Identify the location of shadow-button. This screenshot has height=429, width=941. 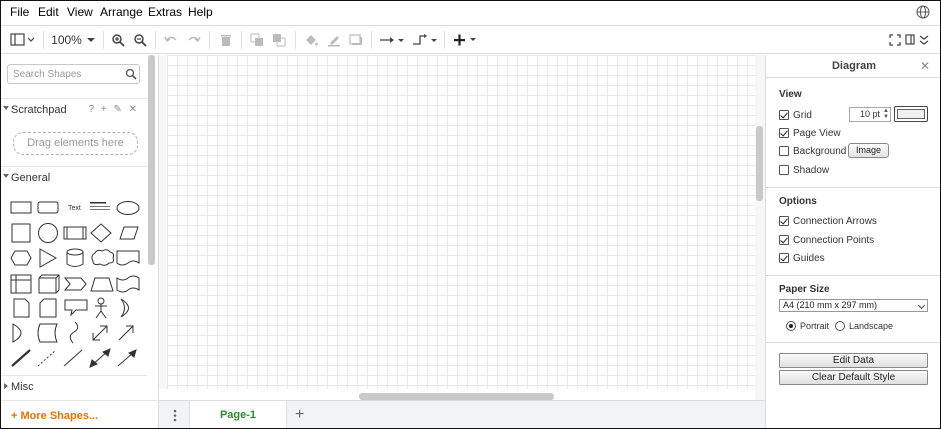
(356, 40).